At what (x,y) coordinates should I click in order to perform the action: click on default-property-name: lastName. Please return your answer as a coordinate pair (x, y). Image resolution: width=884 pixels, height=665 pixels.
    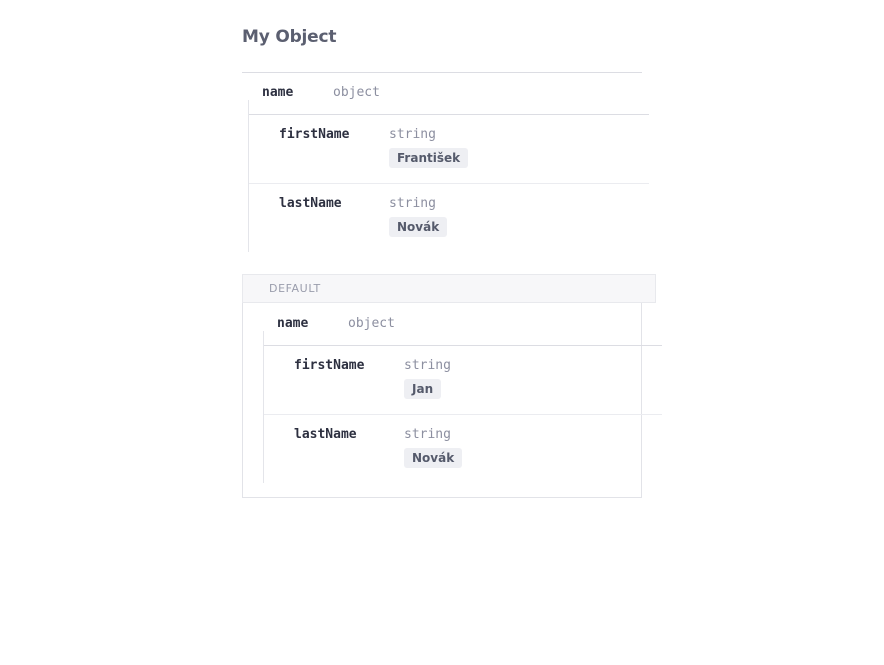
    Looking at the image, I should click on (325, 434).